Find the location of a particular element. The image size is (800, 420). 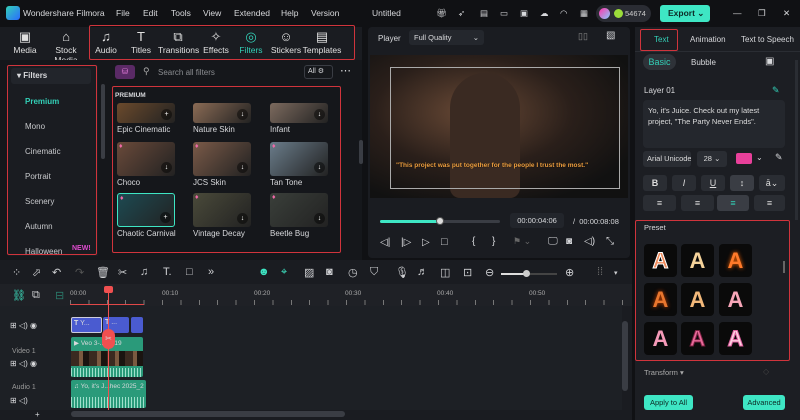

mark-out-icon: } is located at coordinates (493, 241).